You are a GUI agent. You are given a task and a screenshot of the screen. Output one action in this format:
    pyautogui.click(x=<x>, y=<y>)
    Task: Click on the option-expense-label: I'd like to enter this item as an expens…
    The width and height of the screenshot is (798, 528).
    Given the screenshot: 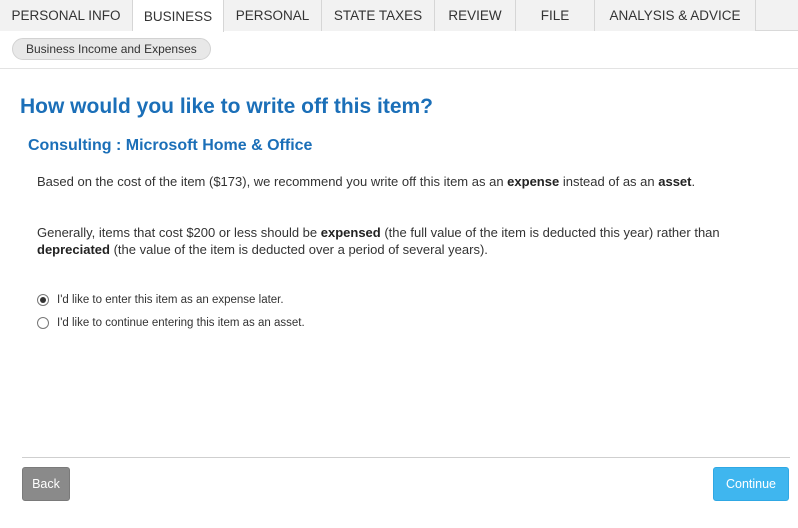 What is the action you would take?
    pyautogui.click(x=170, y=300)
    